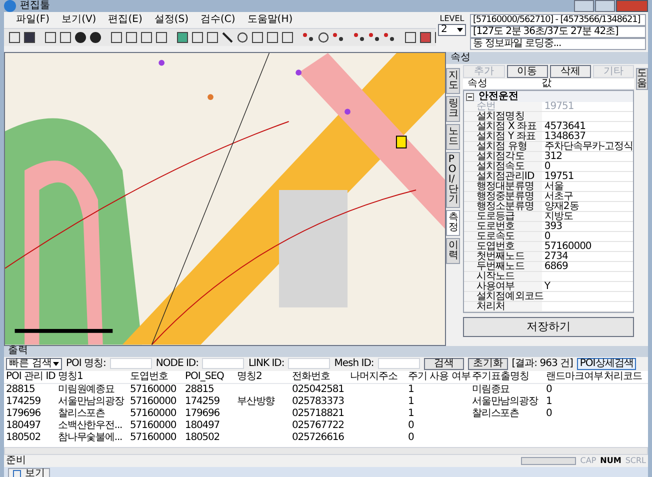 This screenshot has width=652, height=477. What do you see at coordinates (338, 37) in the screenshot?
I see `point-icon` at bounding box center [338, 37].